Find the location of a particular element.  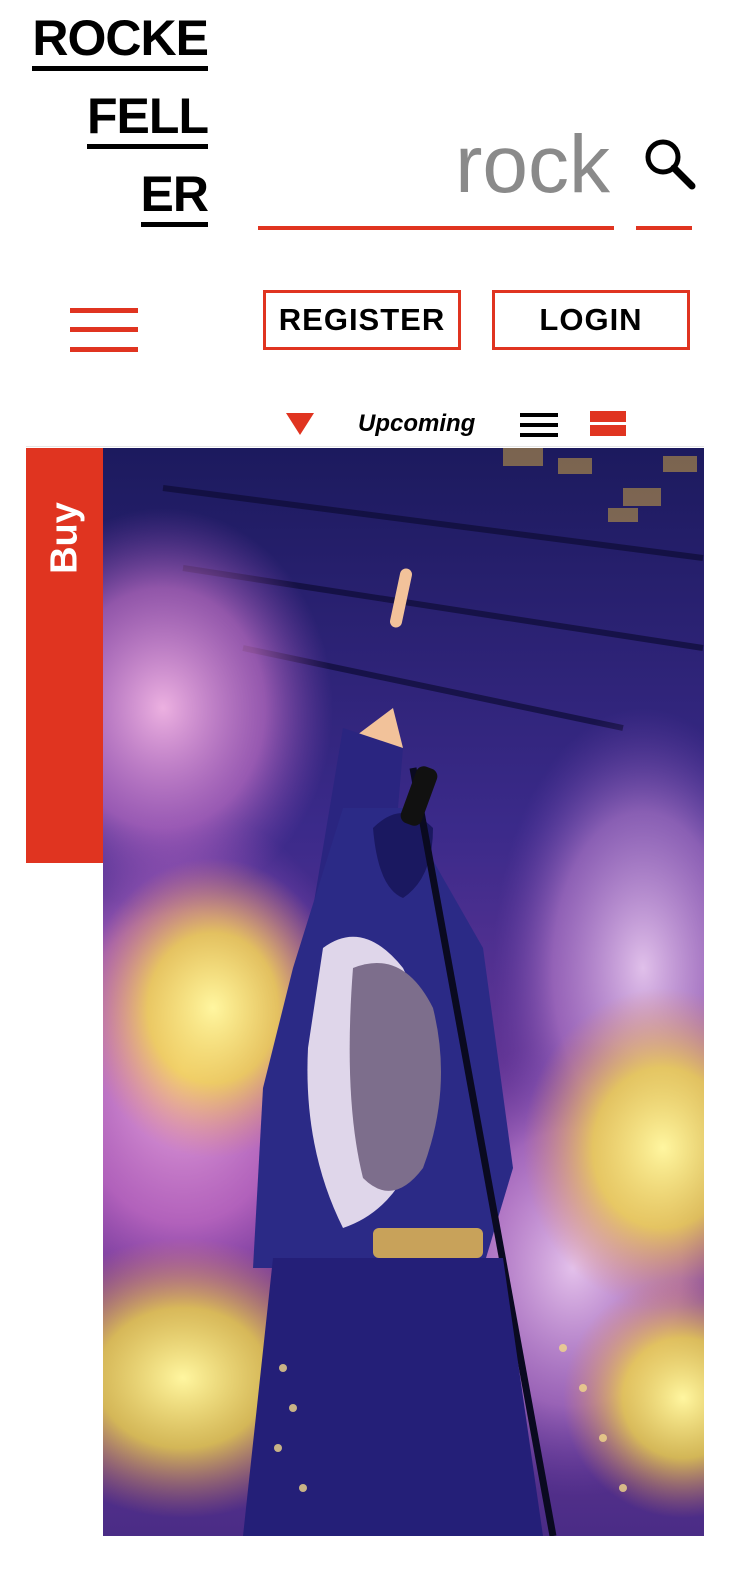

logo-line-3: ER is located at coordinates (174, 197).